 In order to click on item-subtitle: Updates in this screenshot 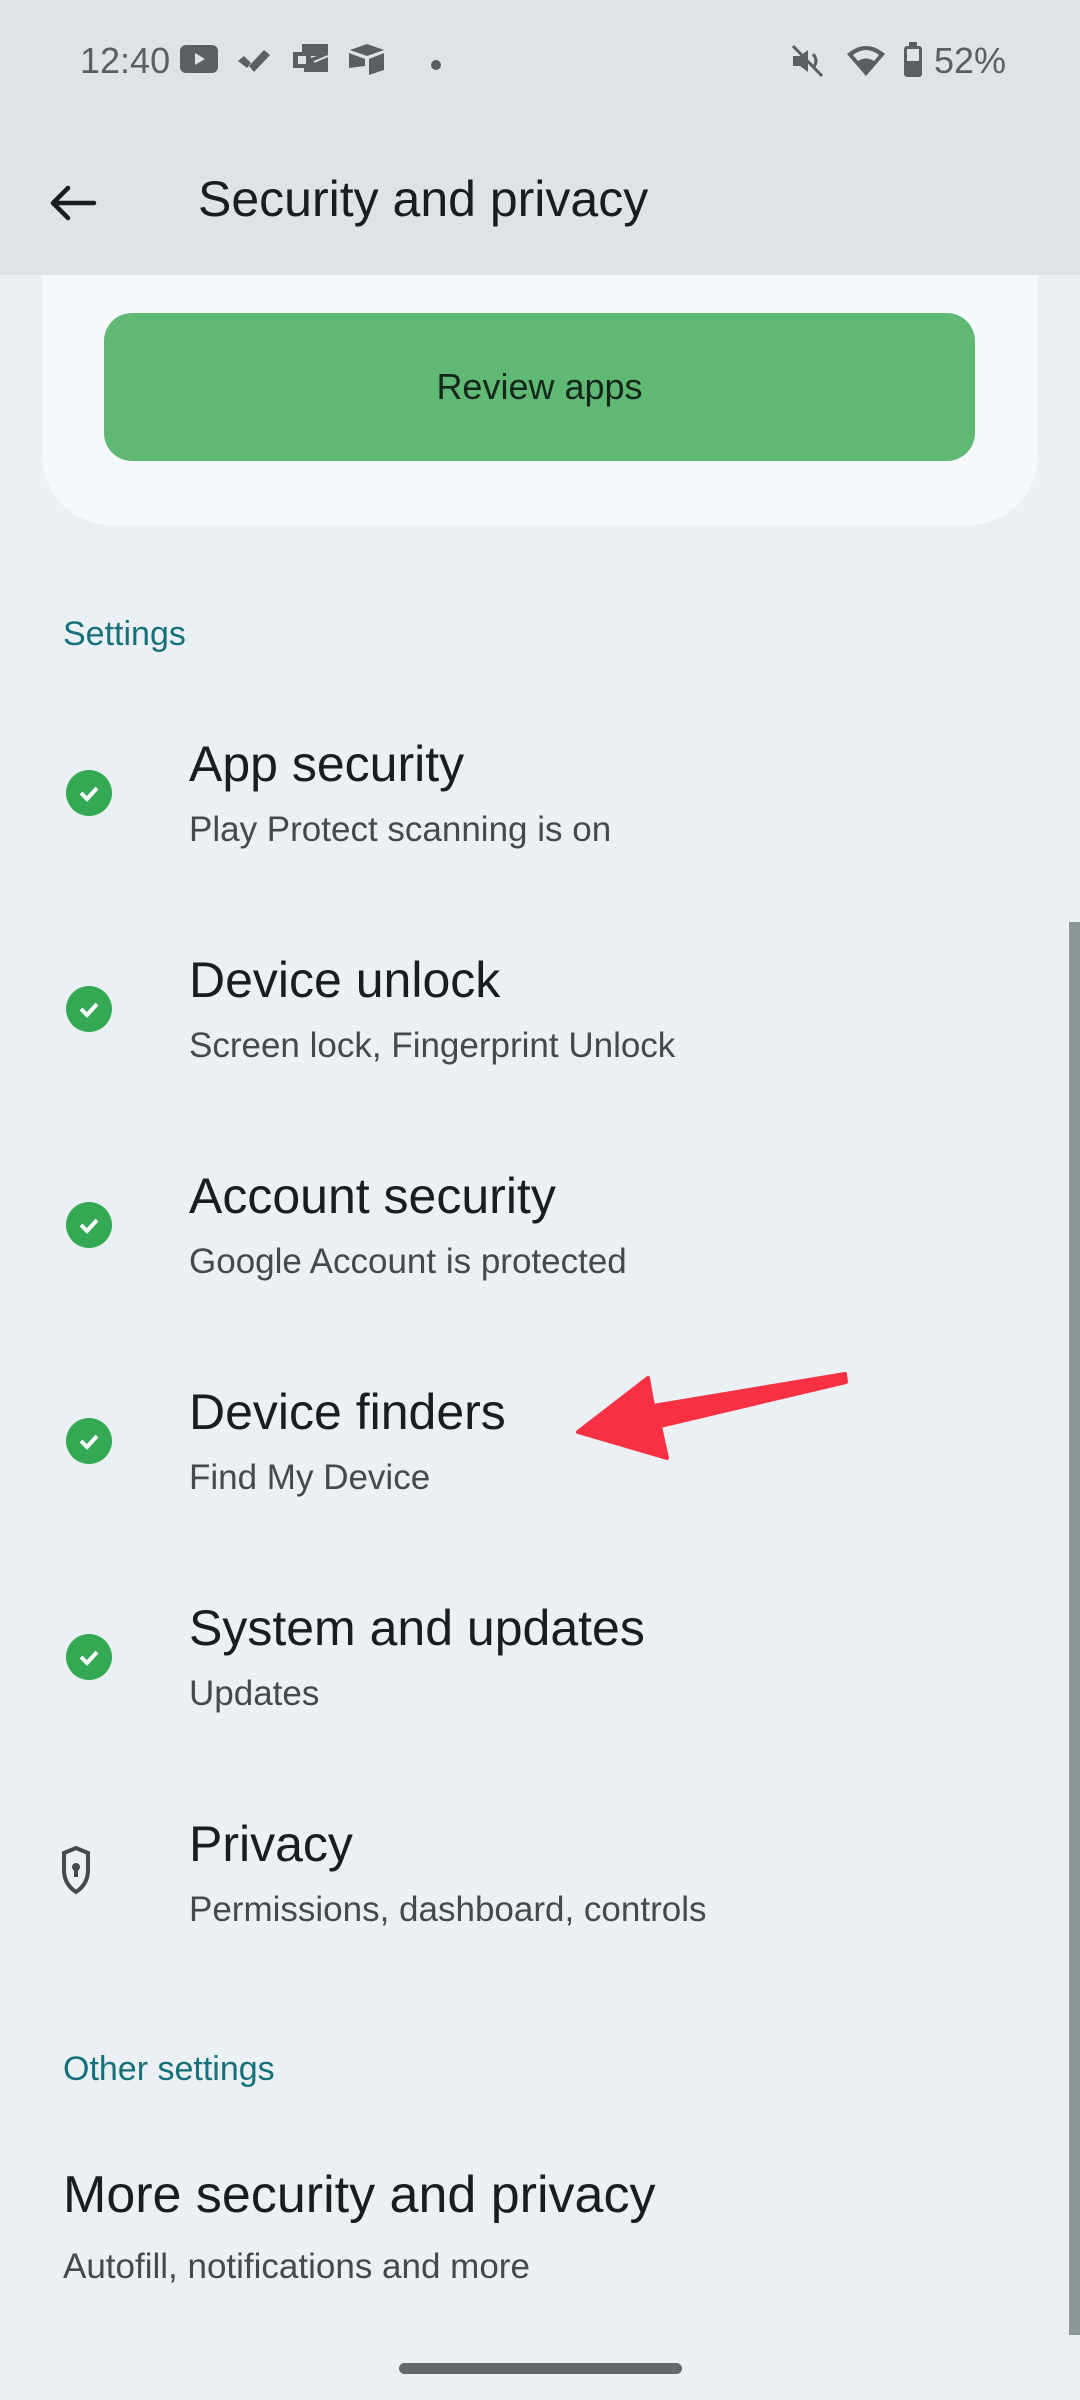, I will do `click(254, 1693)`.